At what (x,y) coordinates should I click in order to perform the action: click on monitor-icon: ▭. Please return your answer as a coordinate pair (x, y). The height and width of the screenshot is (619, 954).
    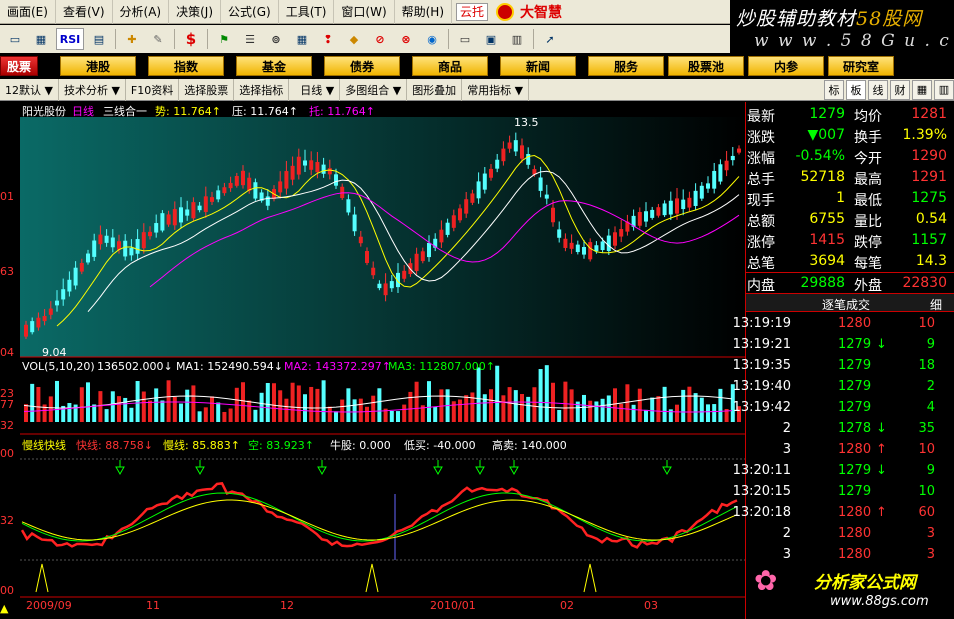
    Looking at the image, I should click on (15, 39).